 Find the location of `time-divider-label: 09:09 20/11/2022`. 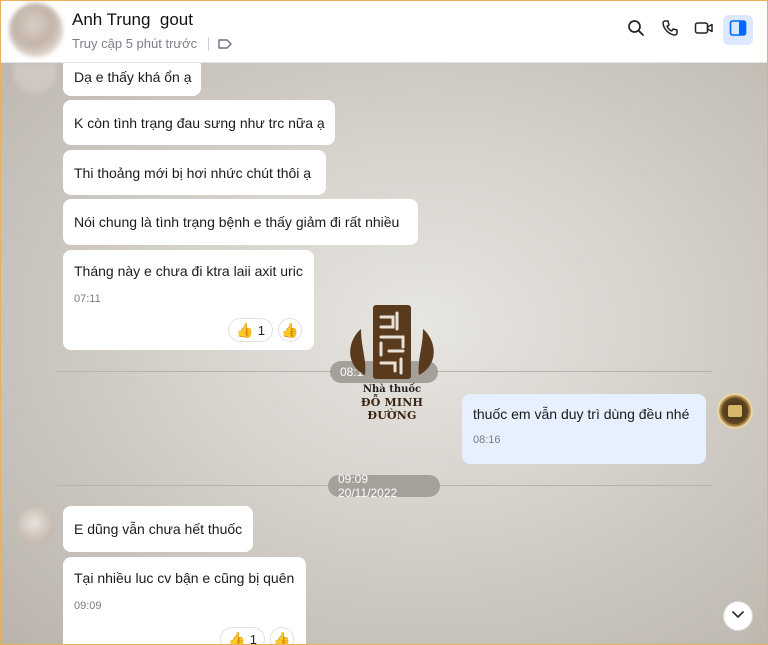

time-divider-label: 09:09 20/11/2022 is located at coordinates (384, 486).